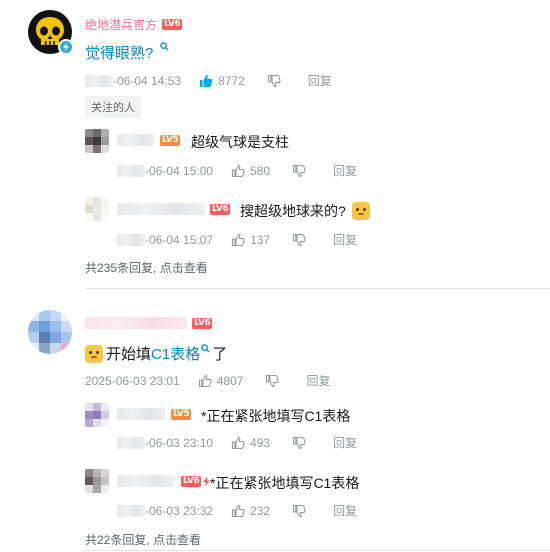 Image resolution: width=550 pixels, height=552 pixels. What do you see at coordinates (240, 142) in the screenshot?
I see `reply-content: 超级气球是支柱` at bounding box center [240, 142].